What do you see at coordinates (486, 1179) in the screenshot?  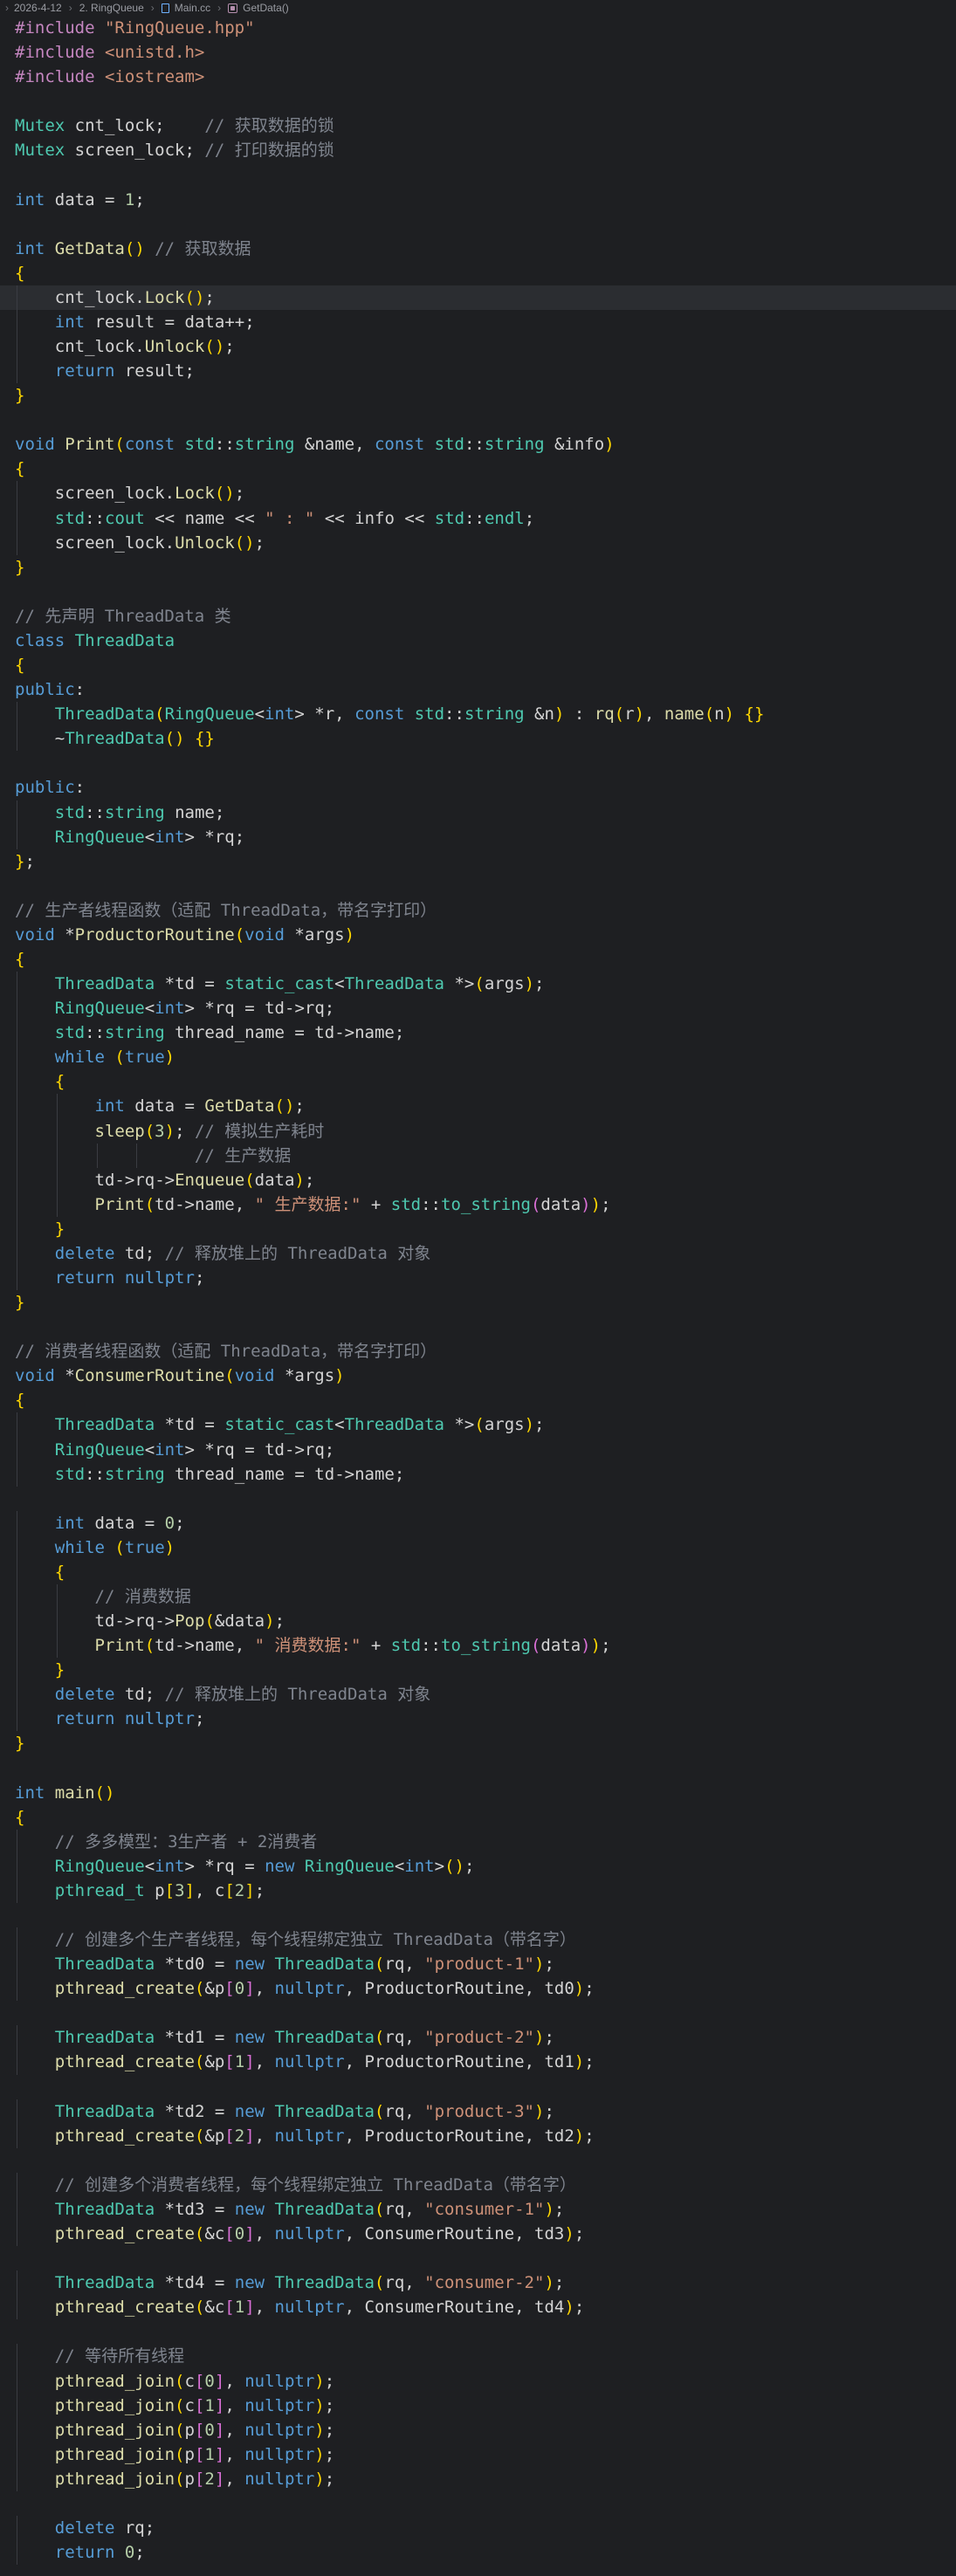 I see `code-line: td->rq->Enqueue(data);` at bounding box center [486, 1179].